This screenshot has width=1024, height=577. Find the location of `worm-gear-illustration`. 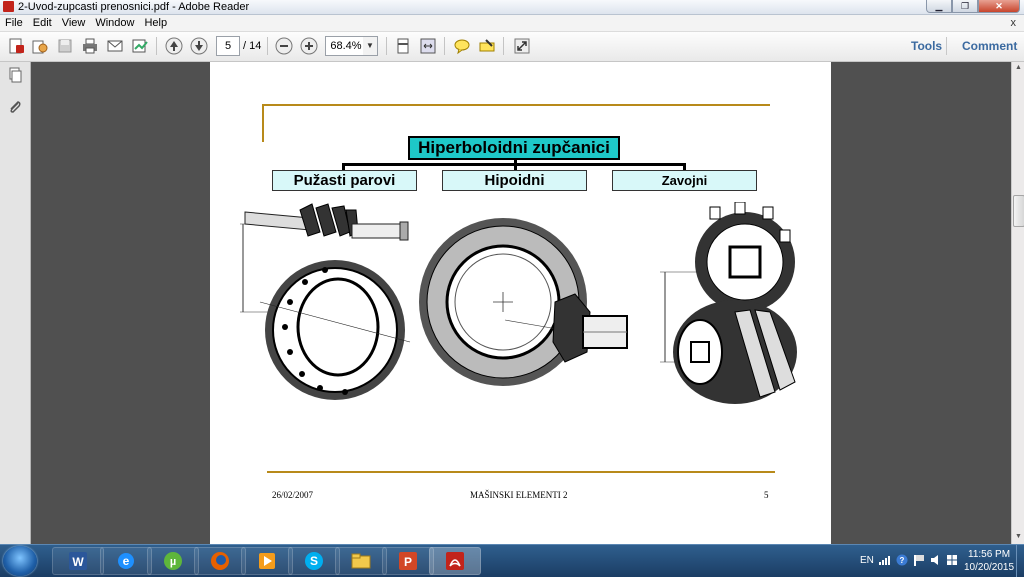

worm-gear-illustration is located at coordinates (325, 301).